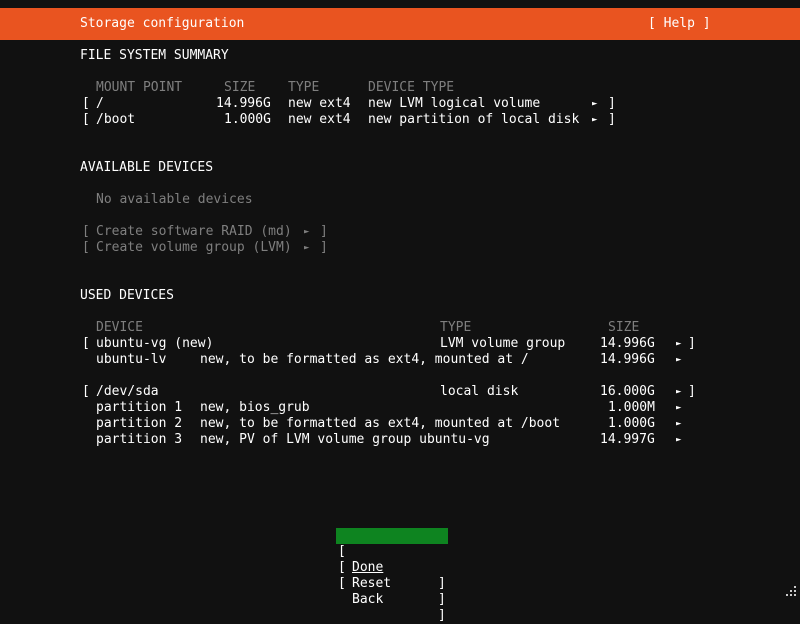 The height and width of the screenshot is (624, 800). Describe the element at coordinates (119, 327) in the screenshot. I see `col-device: DEVICE` at that location.